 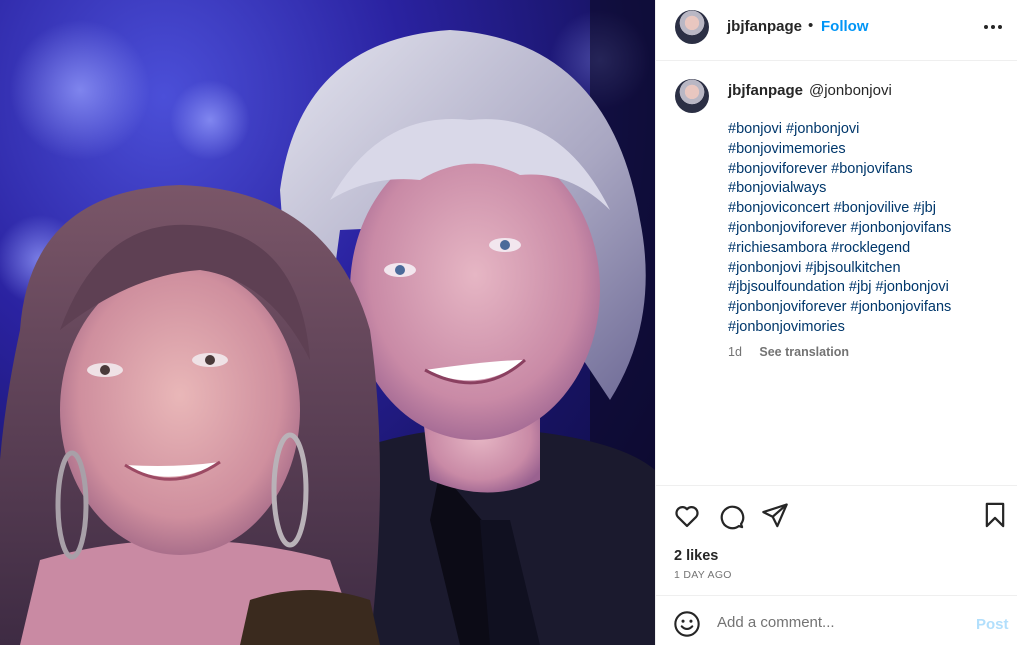 I want to click on hashtag-line: #jonbonjovimories, so click(x=868, y=328).